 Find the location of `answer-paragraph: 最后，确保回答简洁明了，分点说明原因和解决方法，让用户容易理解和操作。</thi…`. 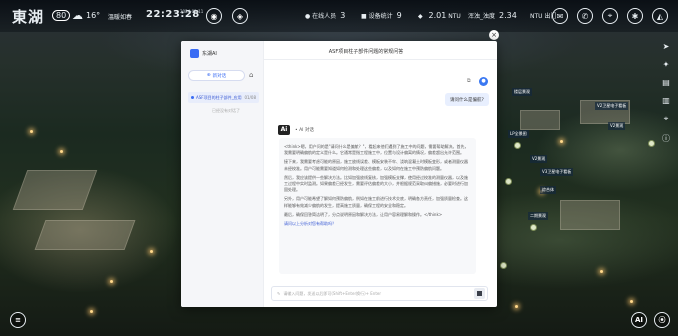

answer-paragraph: 最后，确保回答简洁明了，分点说明原因和解决方法，让用户容易理解和操作。</thi… is located at coordinates (363, 214).